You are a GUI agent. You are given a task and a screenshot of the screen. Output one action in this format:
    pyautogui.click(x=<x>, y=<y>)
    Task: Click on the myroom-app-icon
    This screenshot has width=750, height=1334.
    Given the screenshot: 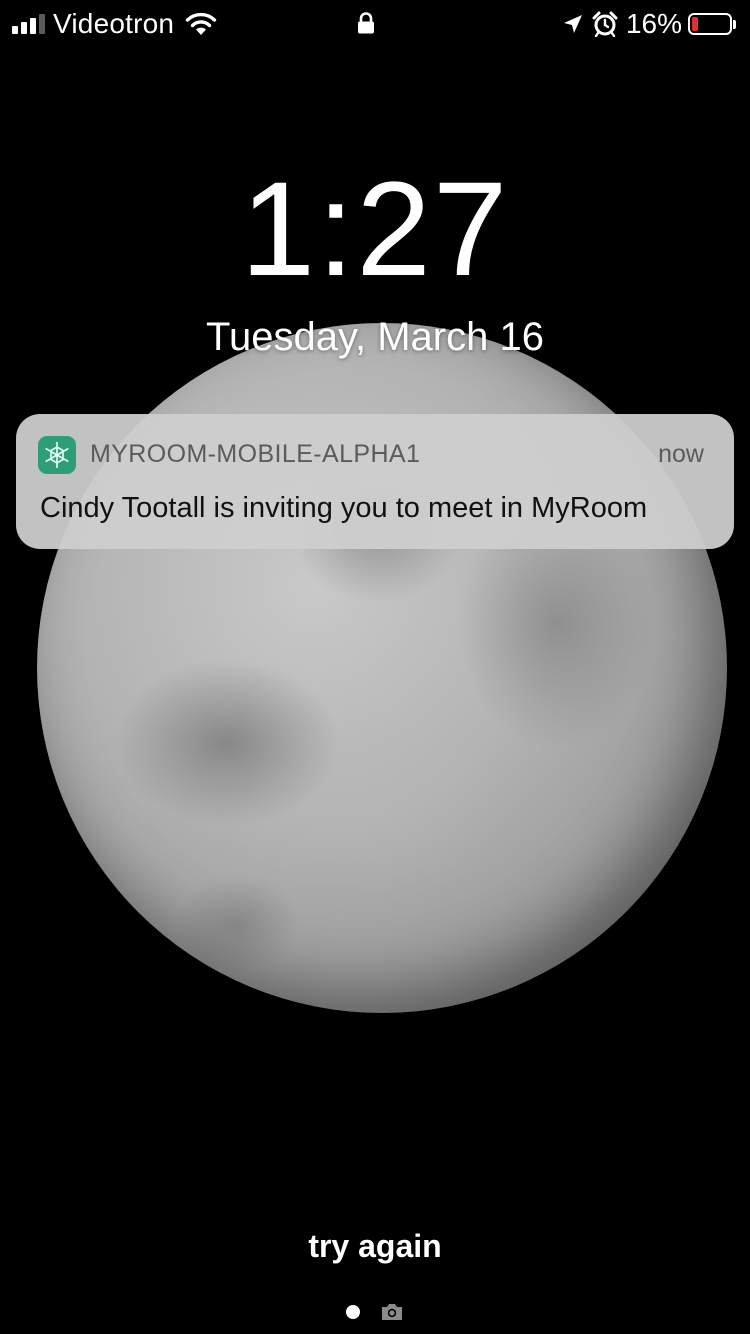 What is the action you would take?
    pyautogui.click(x=57, y=455)
    